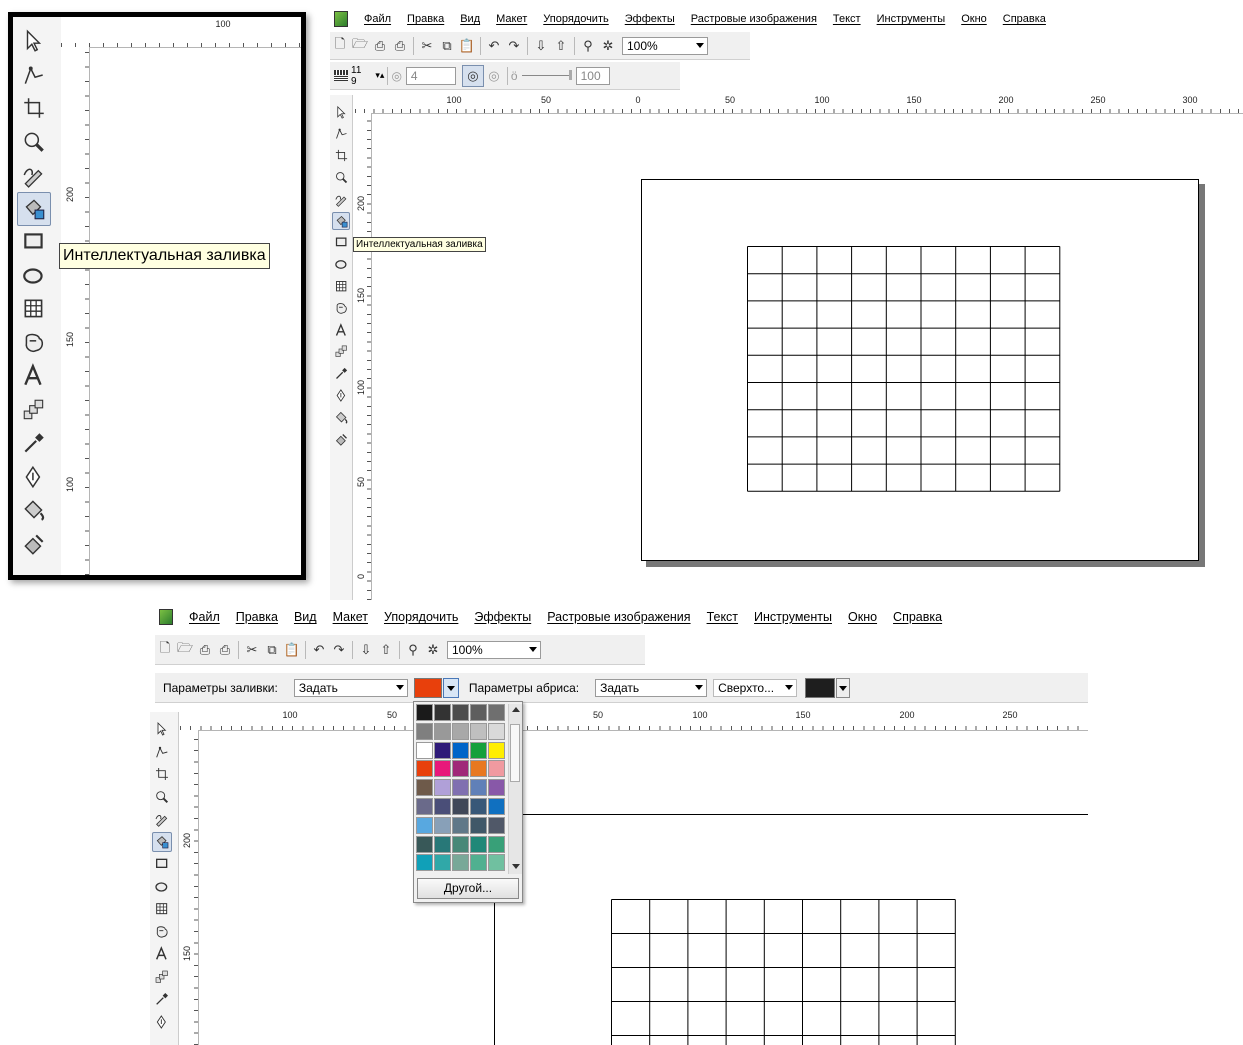  Describe the element at coordinates (350, 617) in the screenshot. I see `menu-item-3: Макет` at that location.